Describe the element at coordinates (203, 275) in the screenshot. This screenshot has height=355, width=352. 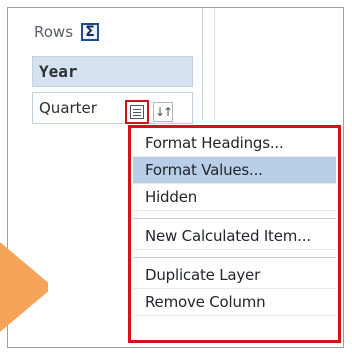
I see `menu-item-label: Duplicate Layer` at that location.